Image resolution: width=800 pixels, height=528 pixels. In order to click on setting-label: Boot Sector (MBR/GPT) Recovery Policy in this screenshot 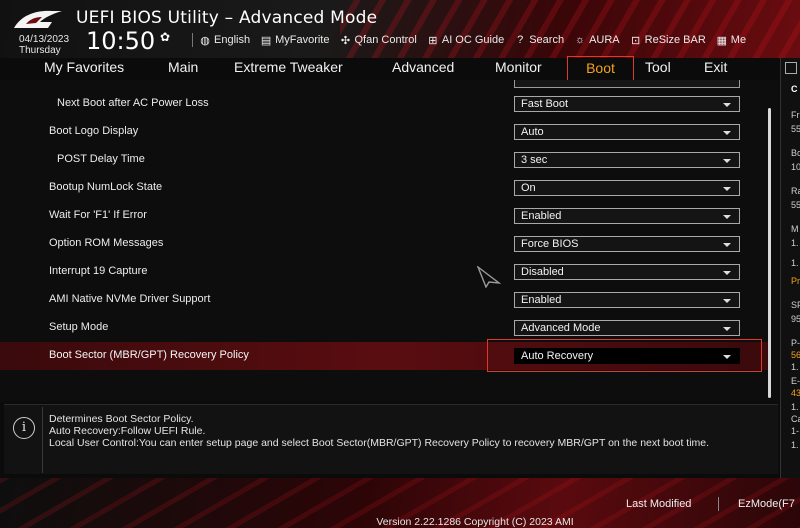, I will do `click(149, 355)`.